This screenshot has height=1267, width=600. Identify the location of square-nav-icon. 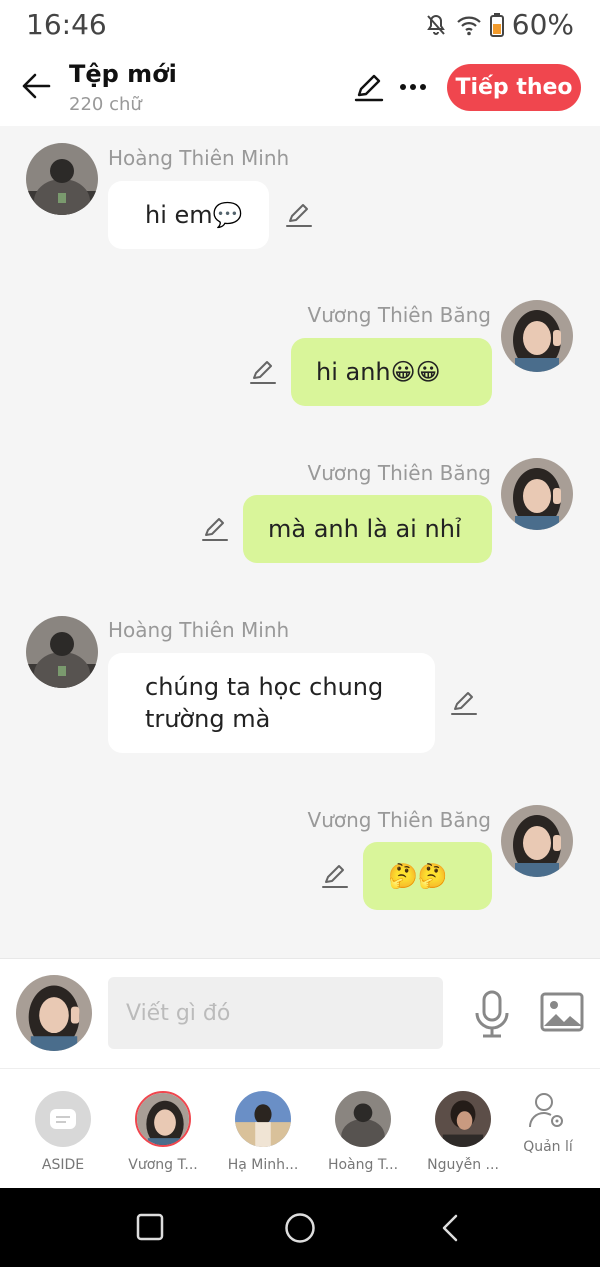
(150, 1227).